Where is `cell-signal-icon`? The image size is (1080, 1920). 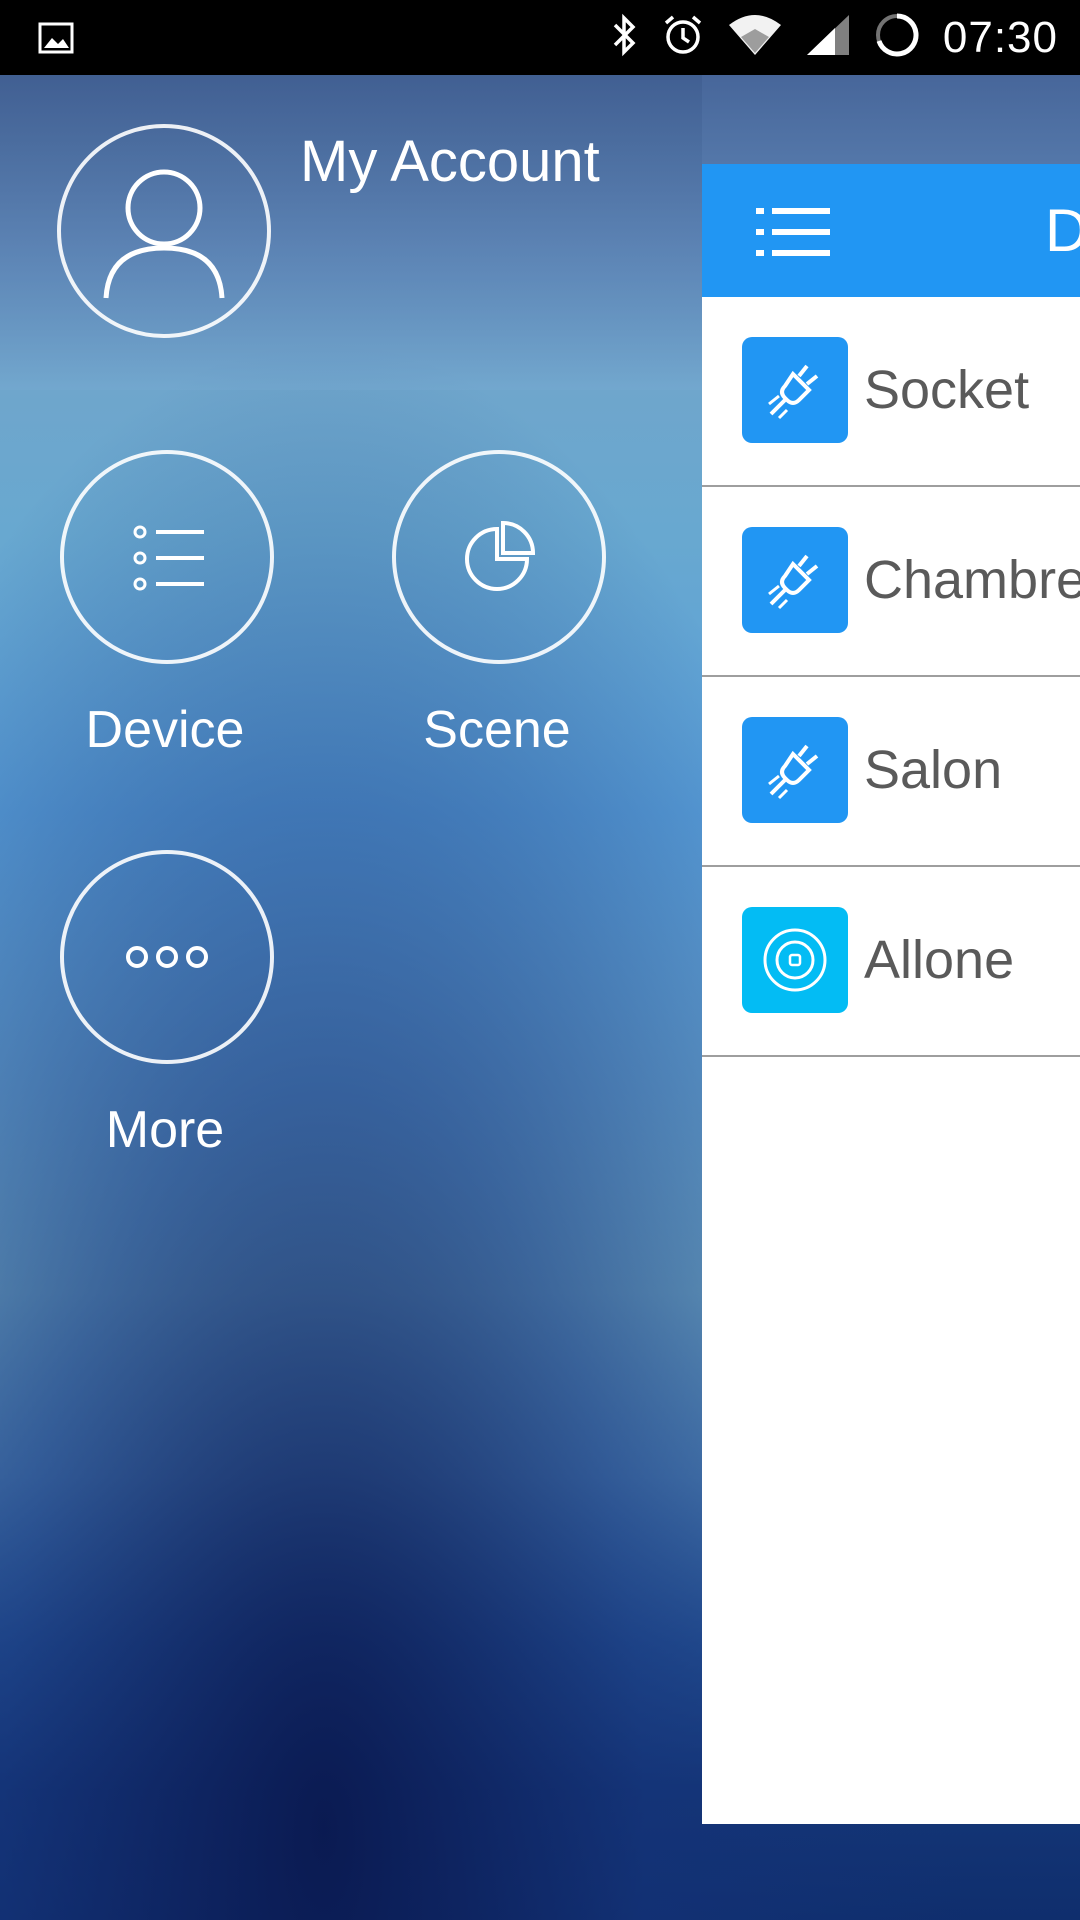
cell-signal-icon is located at coordinates (828, 37).